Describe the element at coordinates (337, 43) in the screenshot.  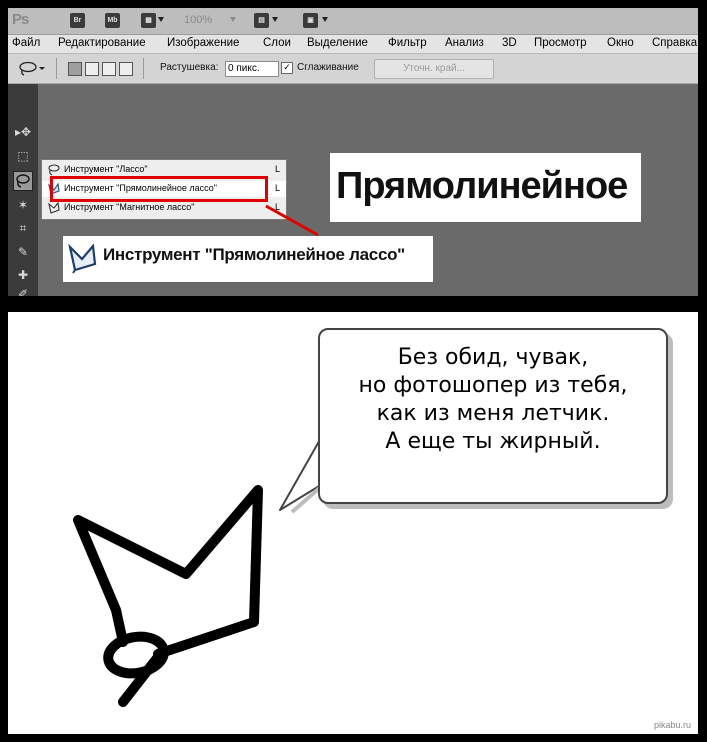
I see `menu-select: Выделение` at that location.